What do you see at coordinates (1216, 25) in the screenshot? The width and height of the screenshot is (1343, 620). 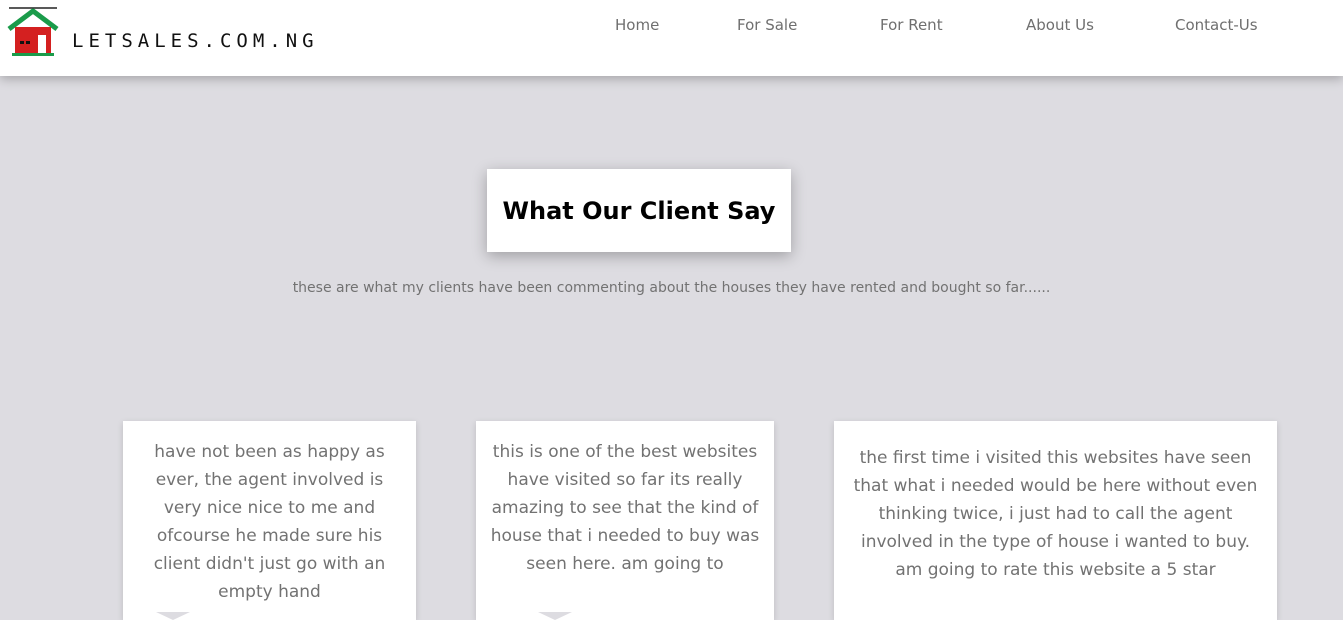 I see `nav-contact-us-link: Contact-Us` at bounding box center [1216, 25].